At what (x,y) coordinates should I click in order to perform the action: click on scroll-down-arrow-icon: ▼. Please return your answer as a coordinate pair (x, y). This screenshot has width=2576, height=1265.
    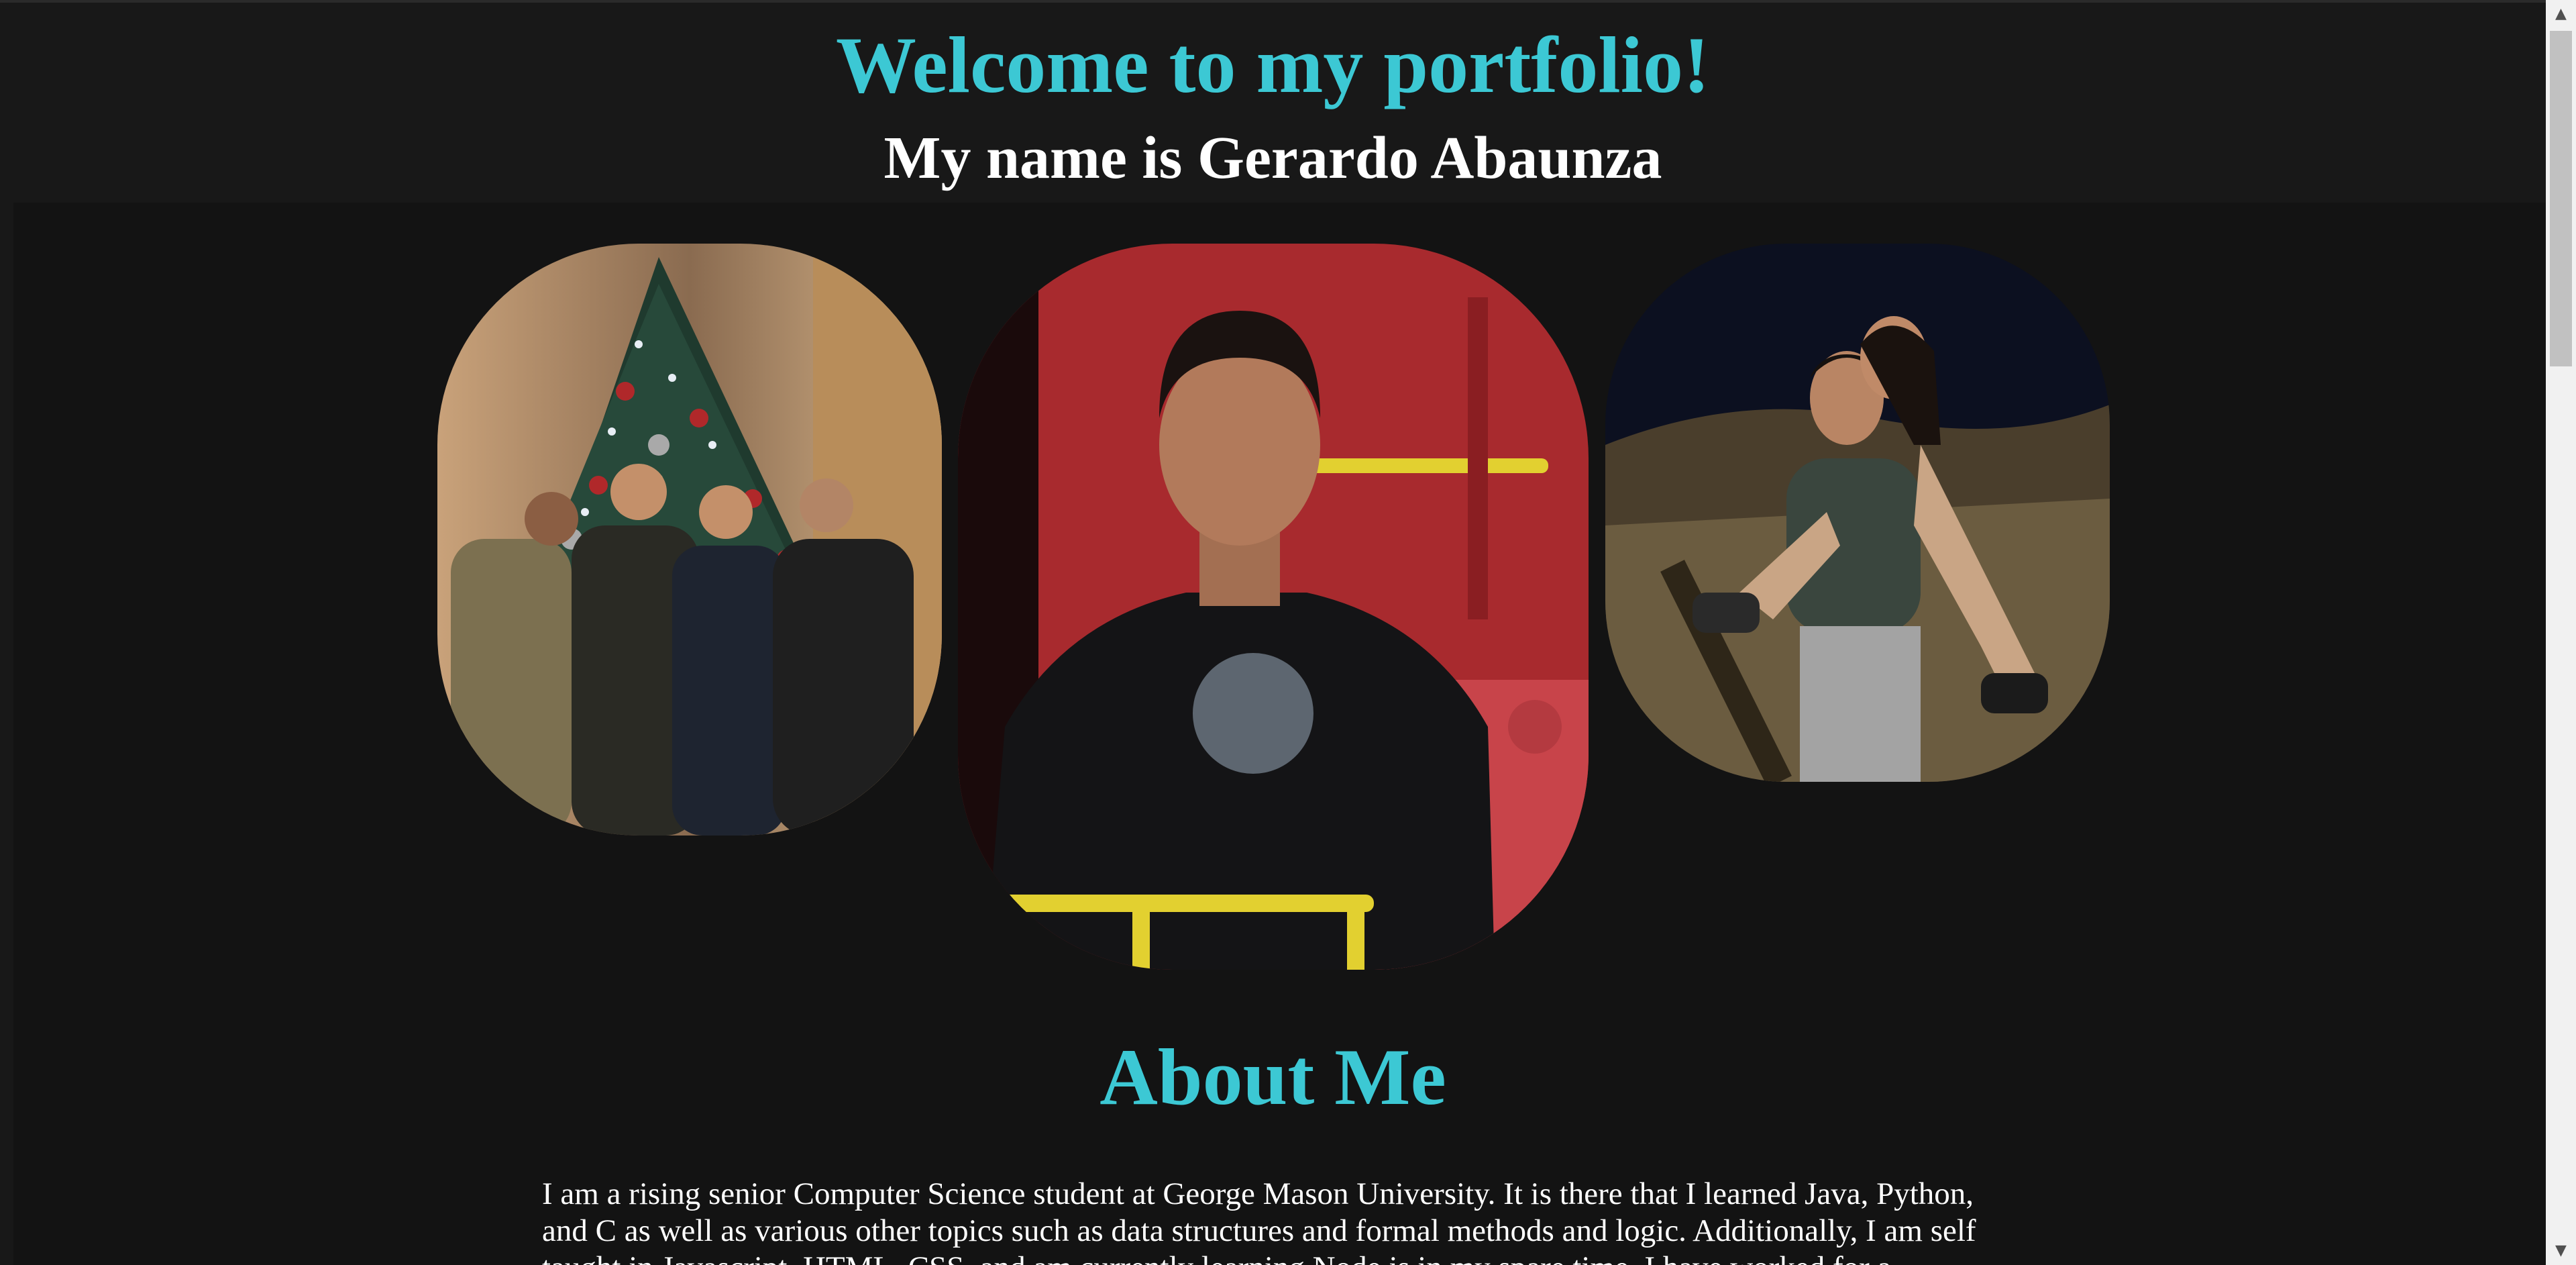
    Looking at the image, I should click on (2561, 1251).